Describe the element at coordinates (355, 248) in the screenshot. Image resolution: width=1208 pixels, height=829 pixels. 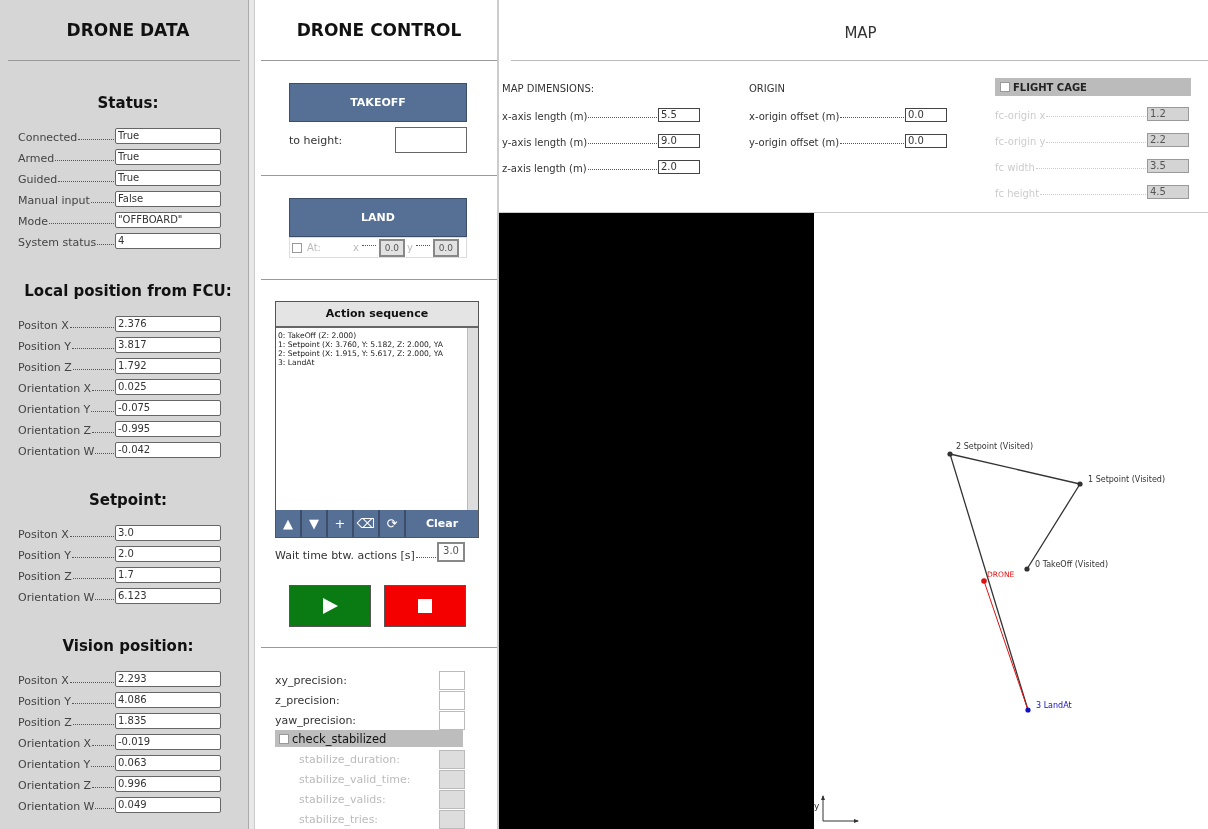
I see `field-label: x` at that location.